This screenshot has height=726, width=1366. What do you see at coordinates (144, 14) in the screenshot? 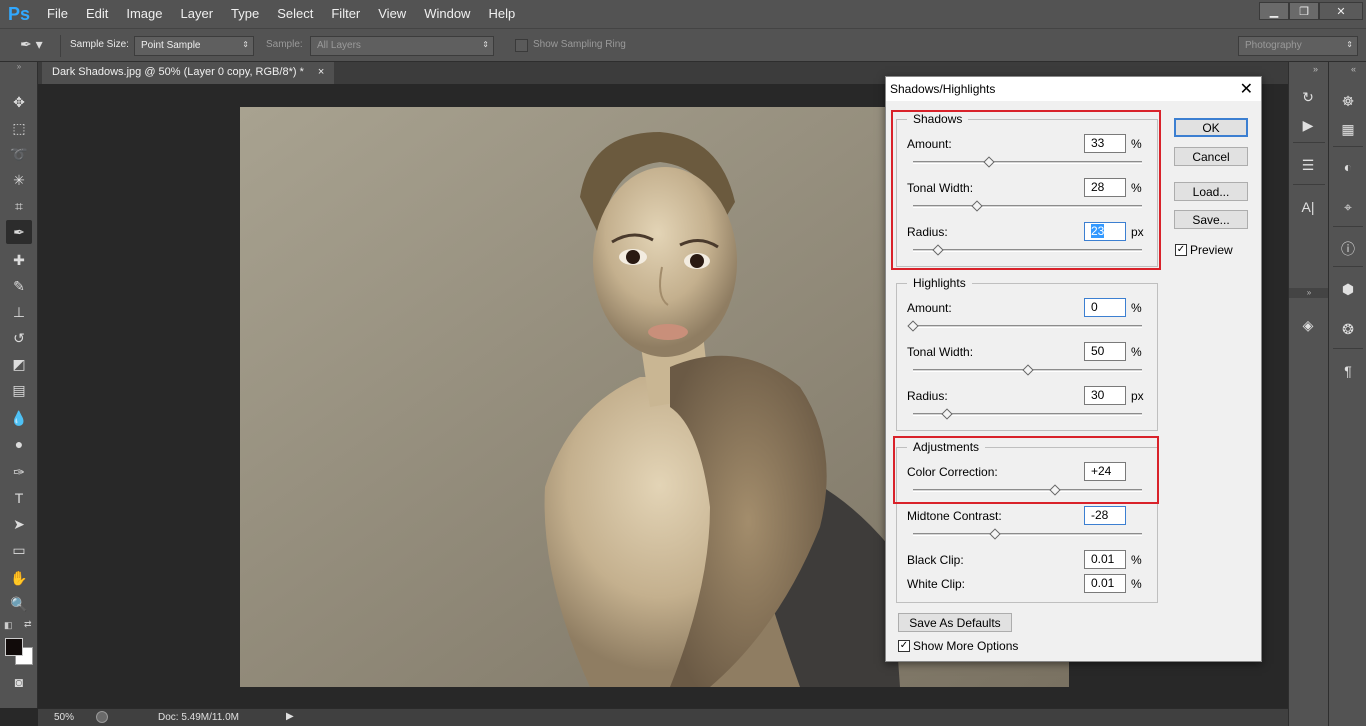
I see `menu-image: Image` at bounding box center [144, 14].